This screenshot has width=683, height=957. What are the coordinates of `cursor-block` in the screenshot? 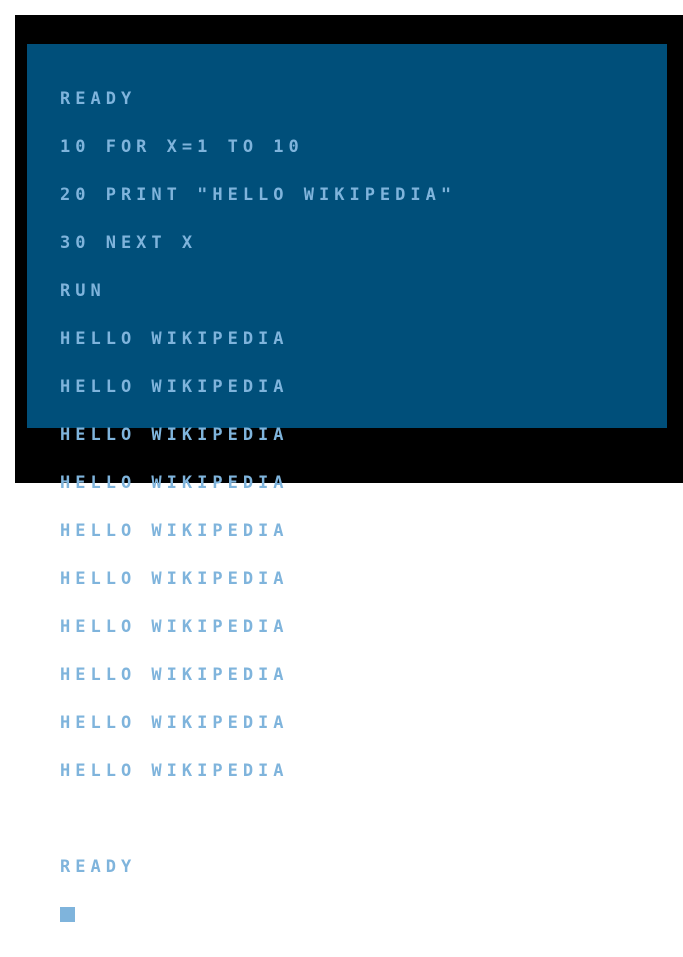 It's located at (67, 914).